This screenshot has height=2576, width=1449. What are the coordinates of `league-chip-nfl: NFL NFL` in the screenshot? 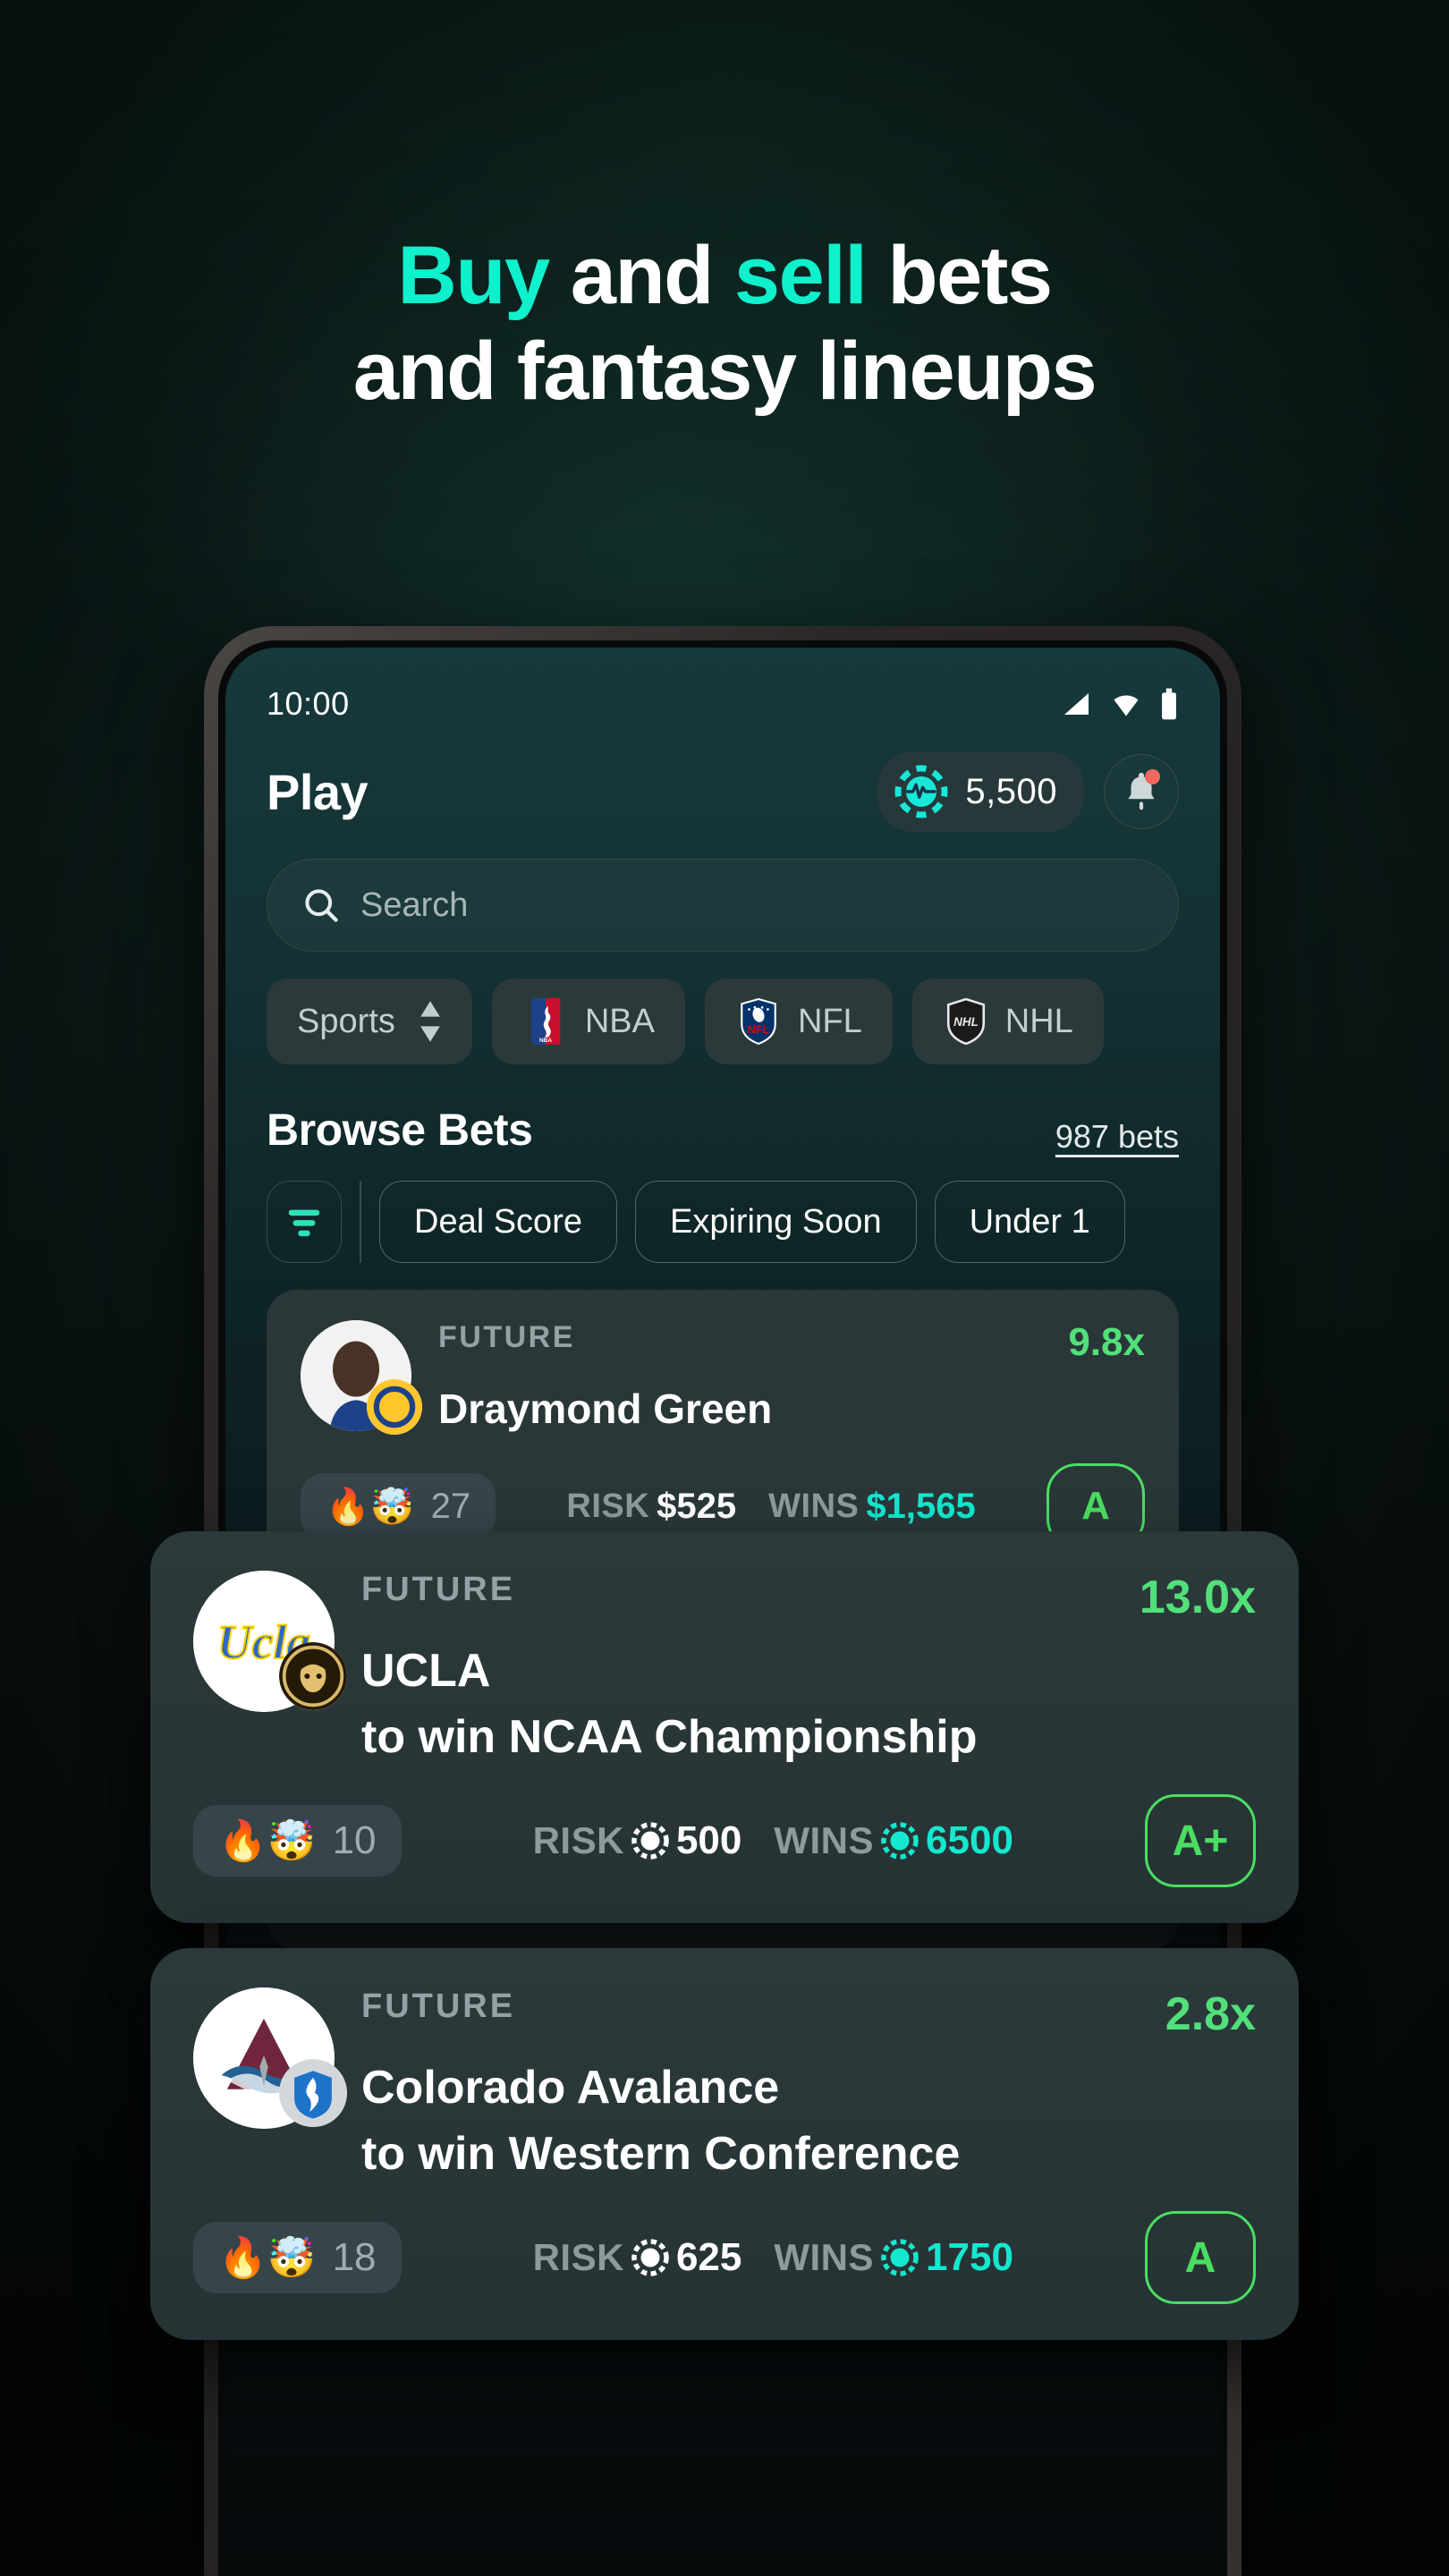 It's located at (798, 1021).